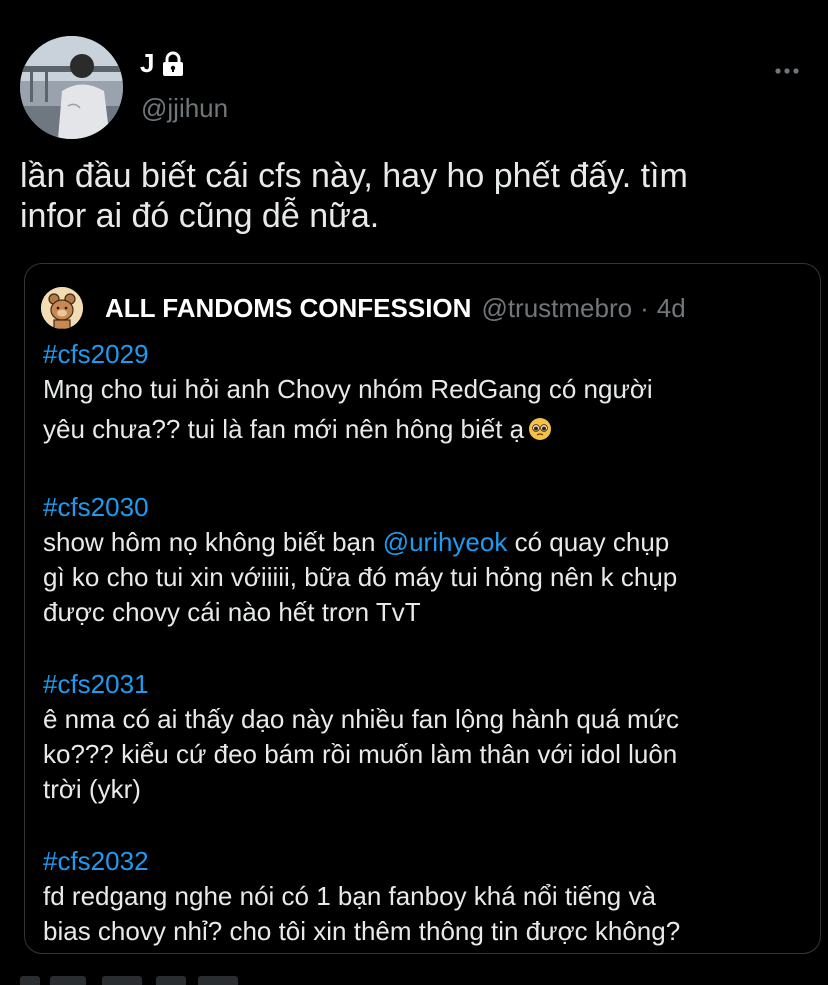  What do you see at coordinates (540, 425) in the screenshot?
I see `pleading-face-emoji` at bounding box center [540, 425].